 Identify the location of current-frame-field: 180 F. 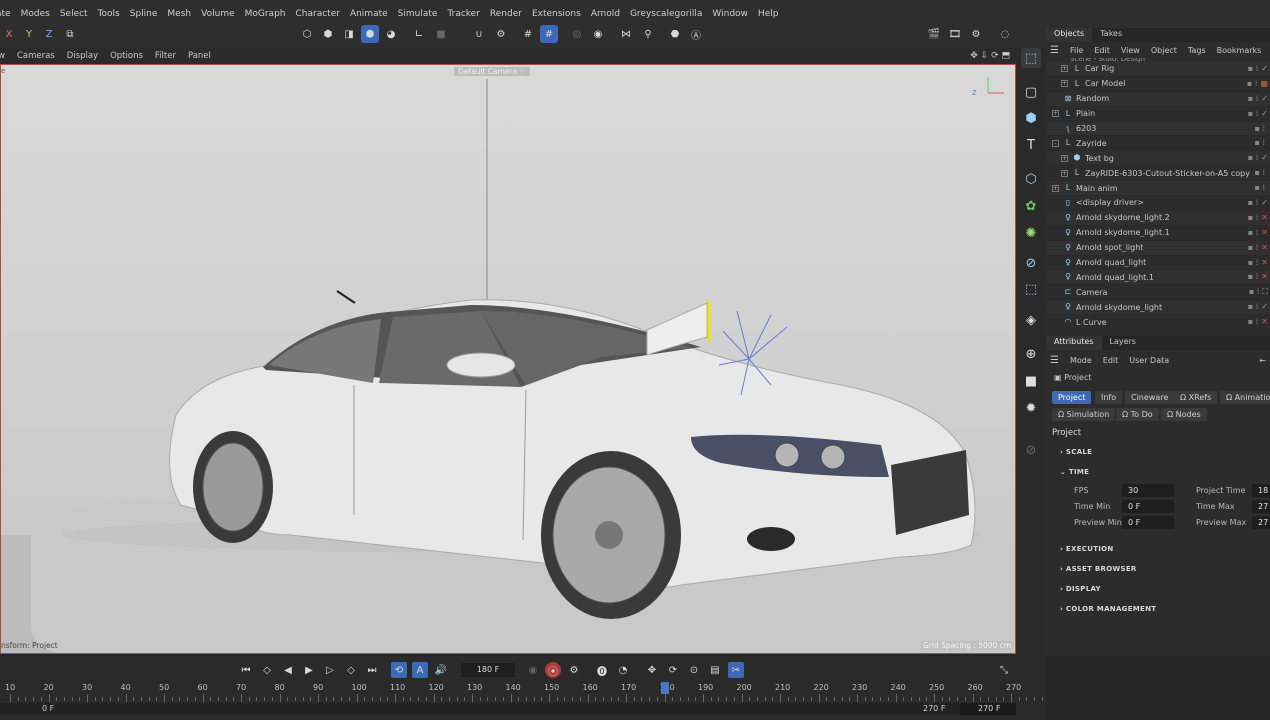
(488, 670).